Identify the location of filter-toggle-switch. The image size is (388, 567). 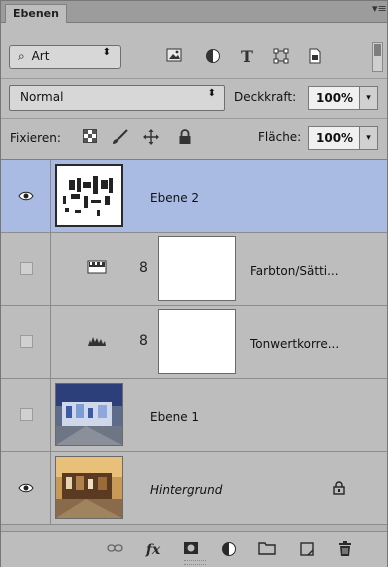
(377, 57).